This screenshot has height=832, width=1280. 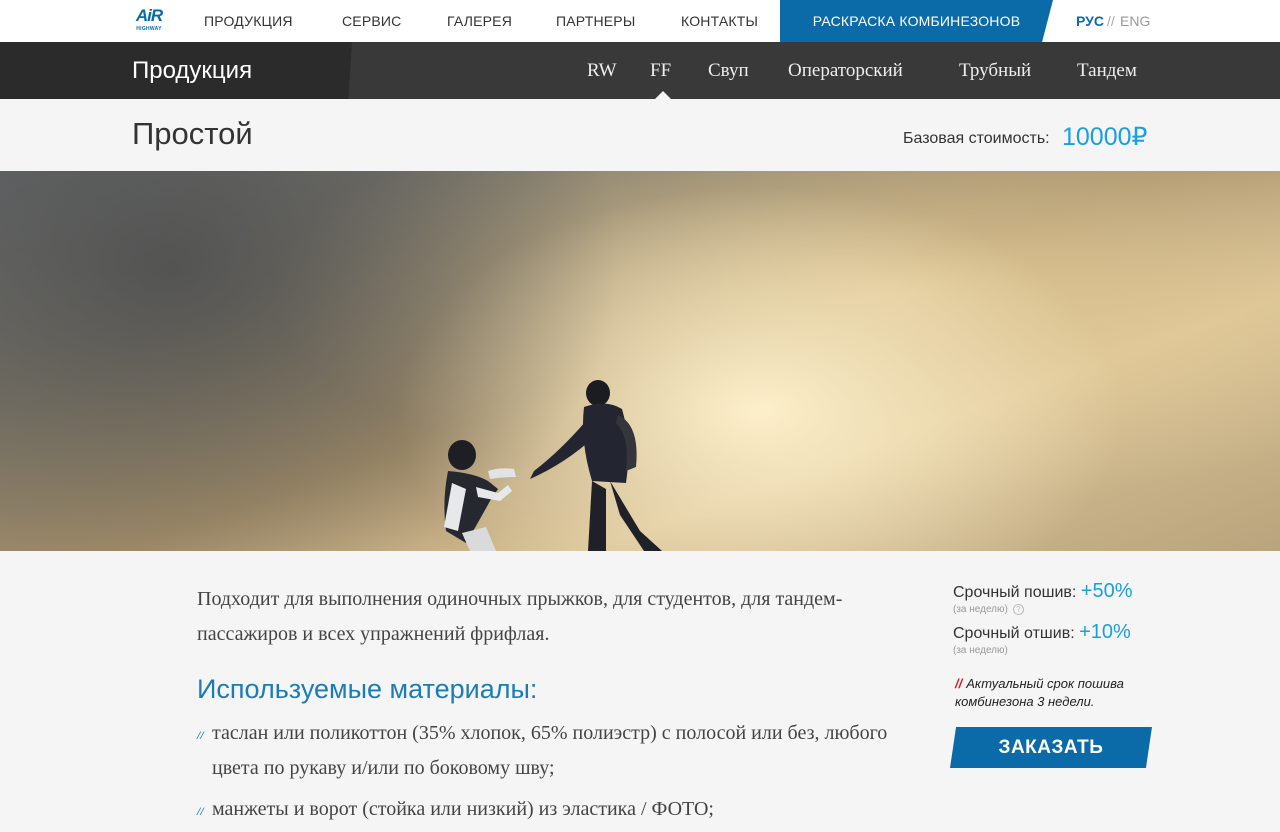 What do you see at coordinates (728, 70) in the screenshot?
I see `tab-swoop: Свуп` at bounding box center [728, 70].